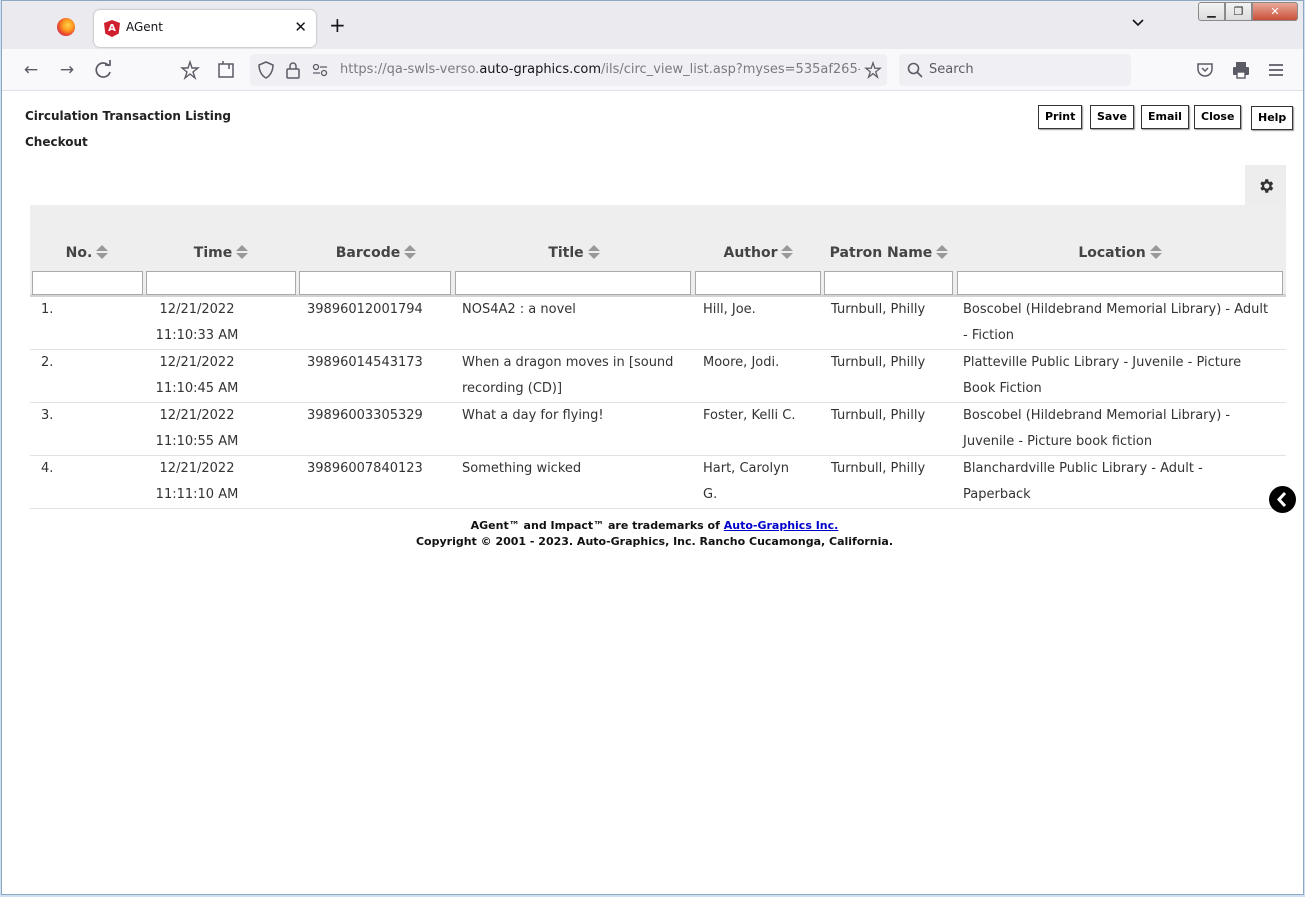 The image size is (1305, 897). What do you see at coordinates (128, 116) in the screenshot?
I see `page-title: Circulation Transaction Listing` at bounding box center [128, 116].